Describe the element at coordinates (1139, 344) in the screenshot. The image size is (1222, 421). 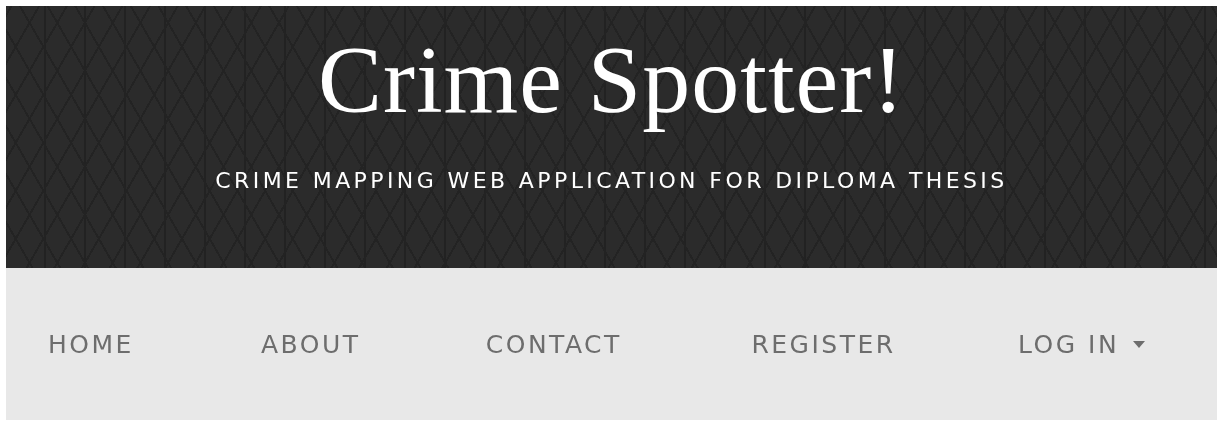
I see `caret-icon` at that location.